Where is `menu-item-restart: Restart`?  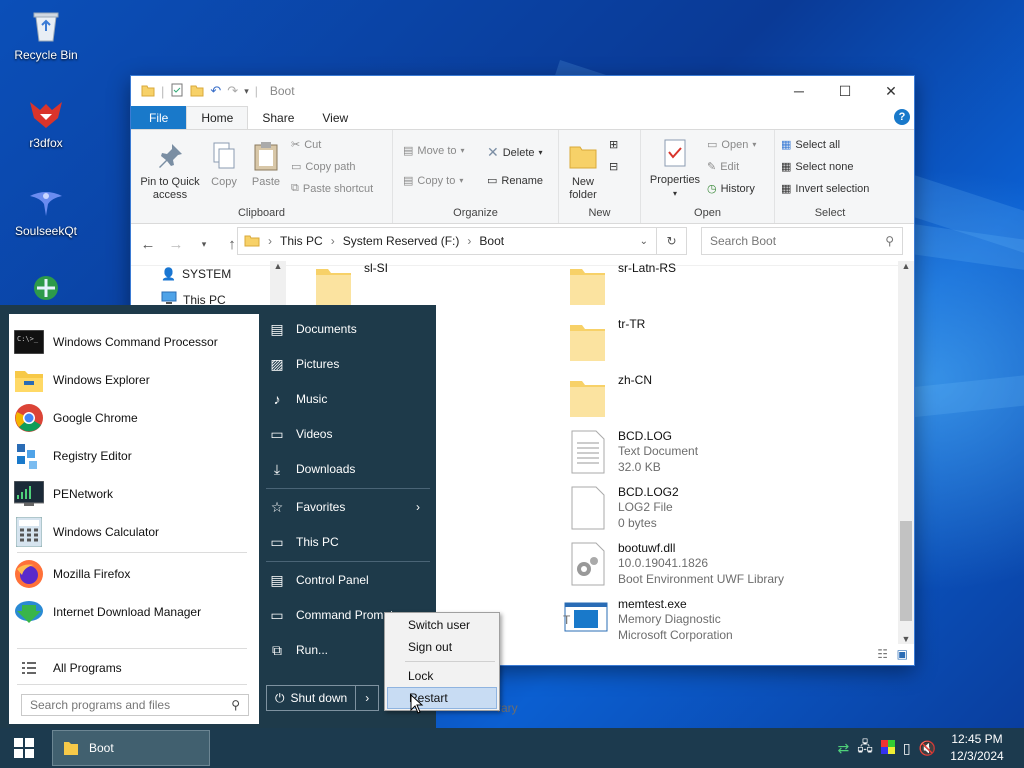 menu-item-restart: Restart is located at coordinates (442, 698).